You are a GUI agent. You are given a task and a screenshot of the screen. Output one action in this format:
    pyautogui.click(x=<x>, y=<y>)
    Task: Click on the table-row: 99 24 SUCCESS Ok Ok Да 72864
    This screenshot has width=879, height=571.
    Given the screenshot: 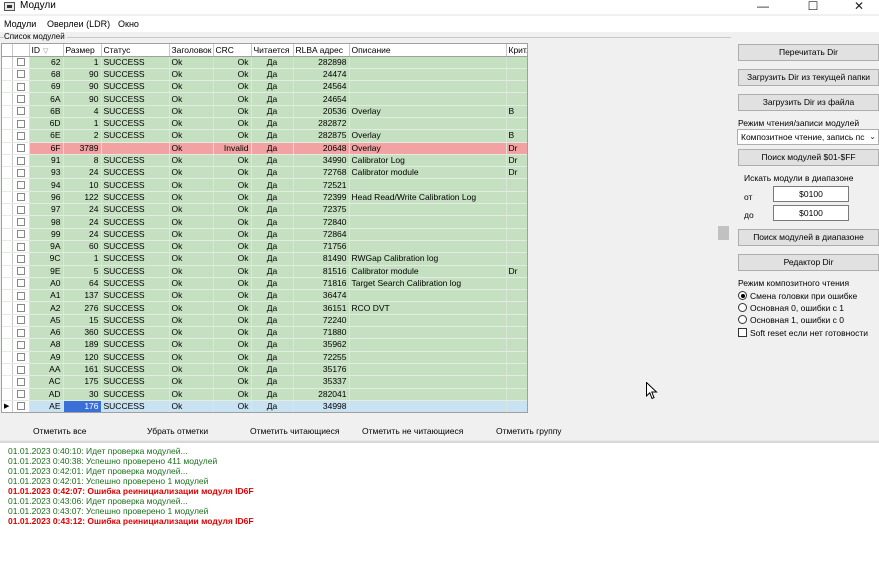 What is the action you would take?
    pyautogui.click(x=264, y=234)
    